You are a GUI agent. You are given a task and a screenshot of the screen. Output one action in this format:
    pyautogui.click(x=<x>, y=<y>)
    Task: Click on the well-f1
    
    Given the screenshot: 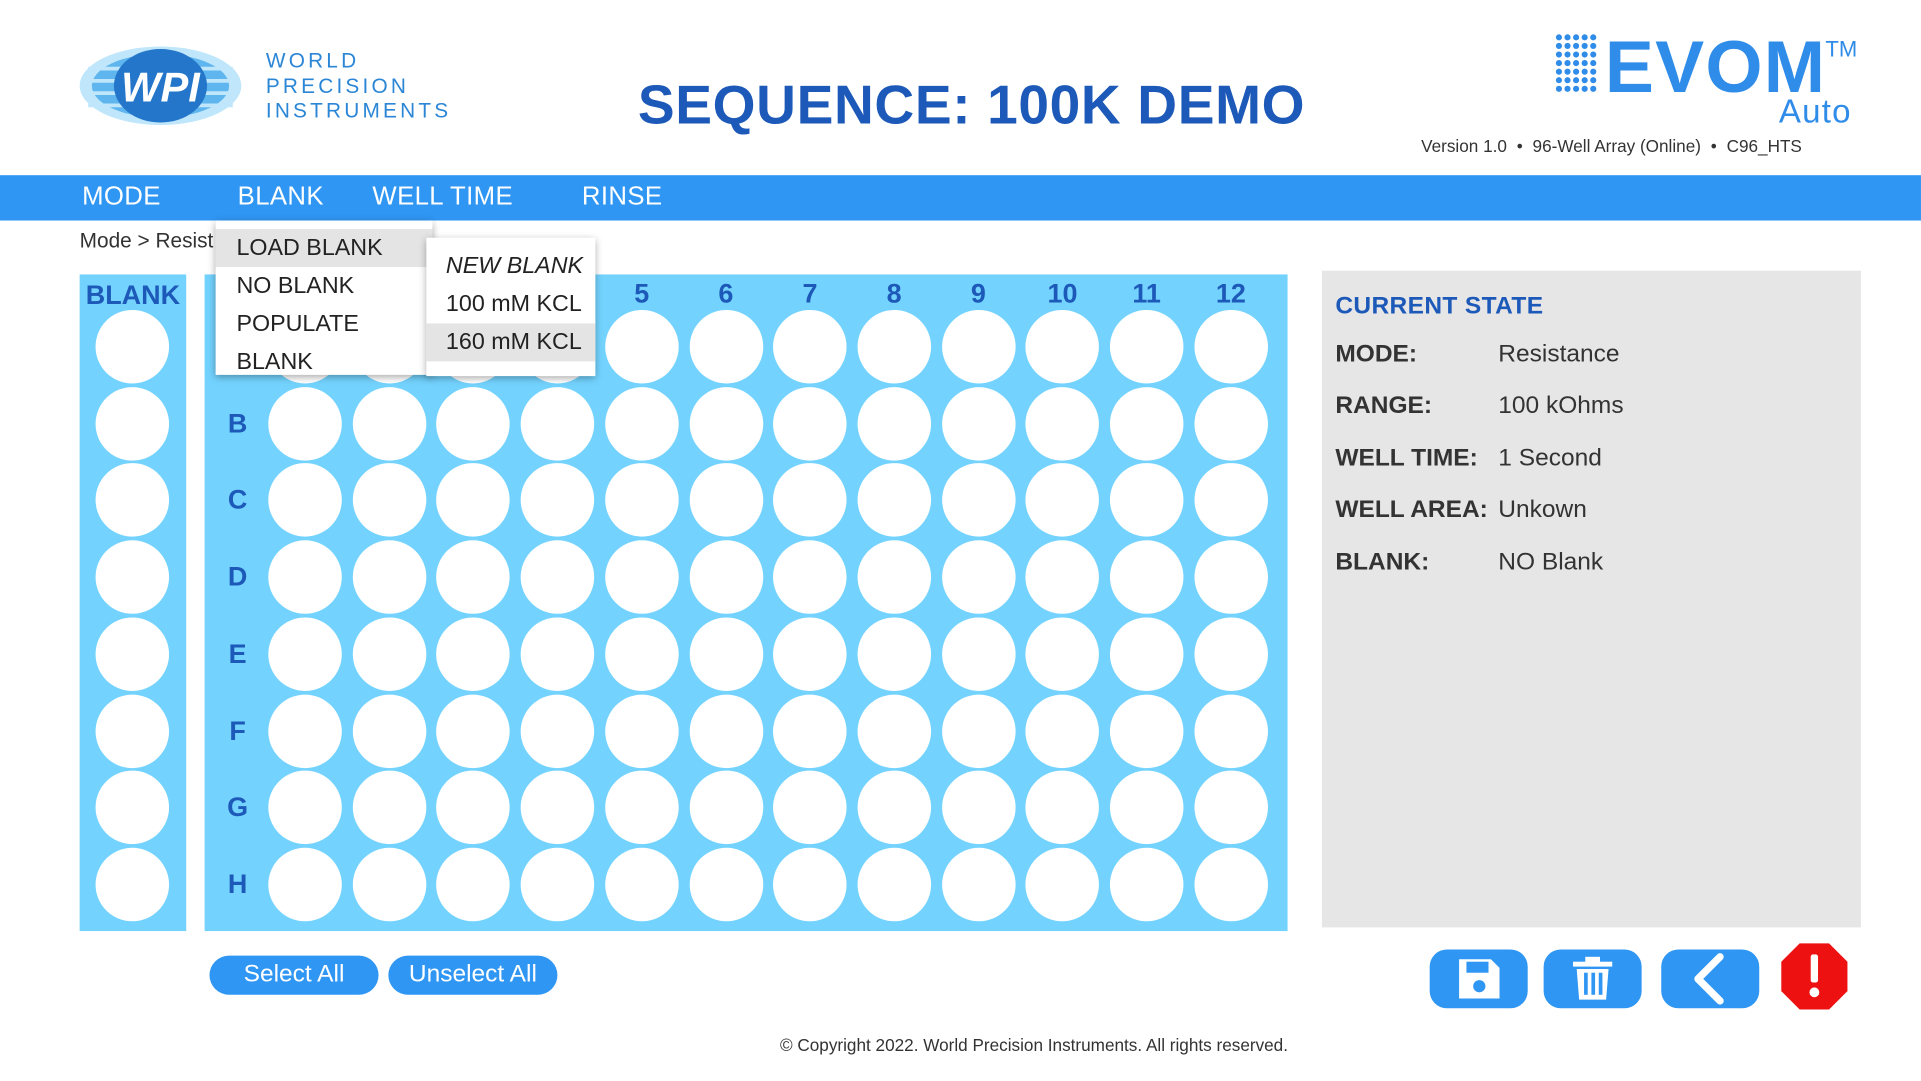 What is the action you would take?
    pyautogui.click(x=305, y=731)
    